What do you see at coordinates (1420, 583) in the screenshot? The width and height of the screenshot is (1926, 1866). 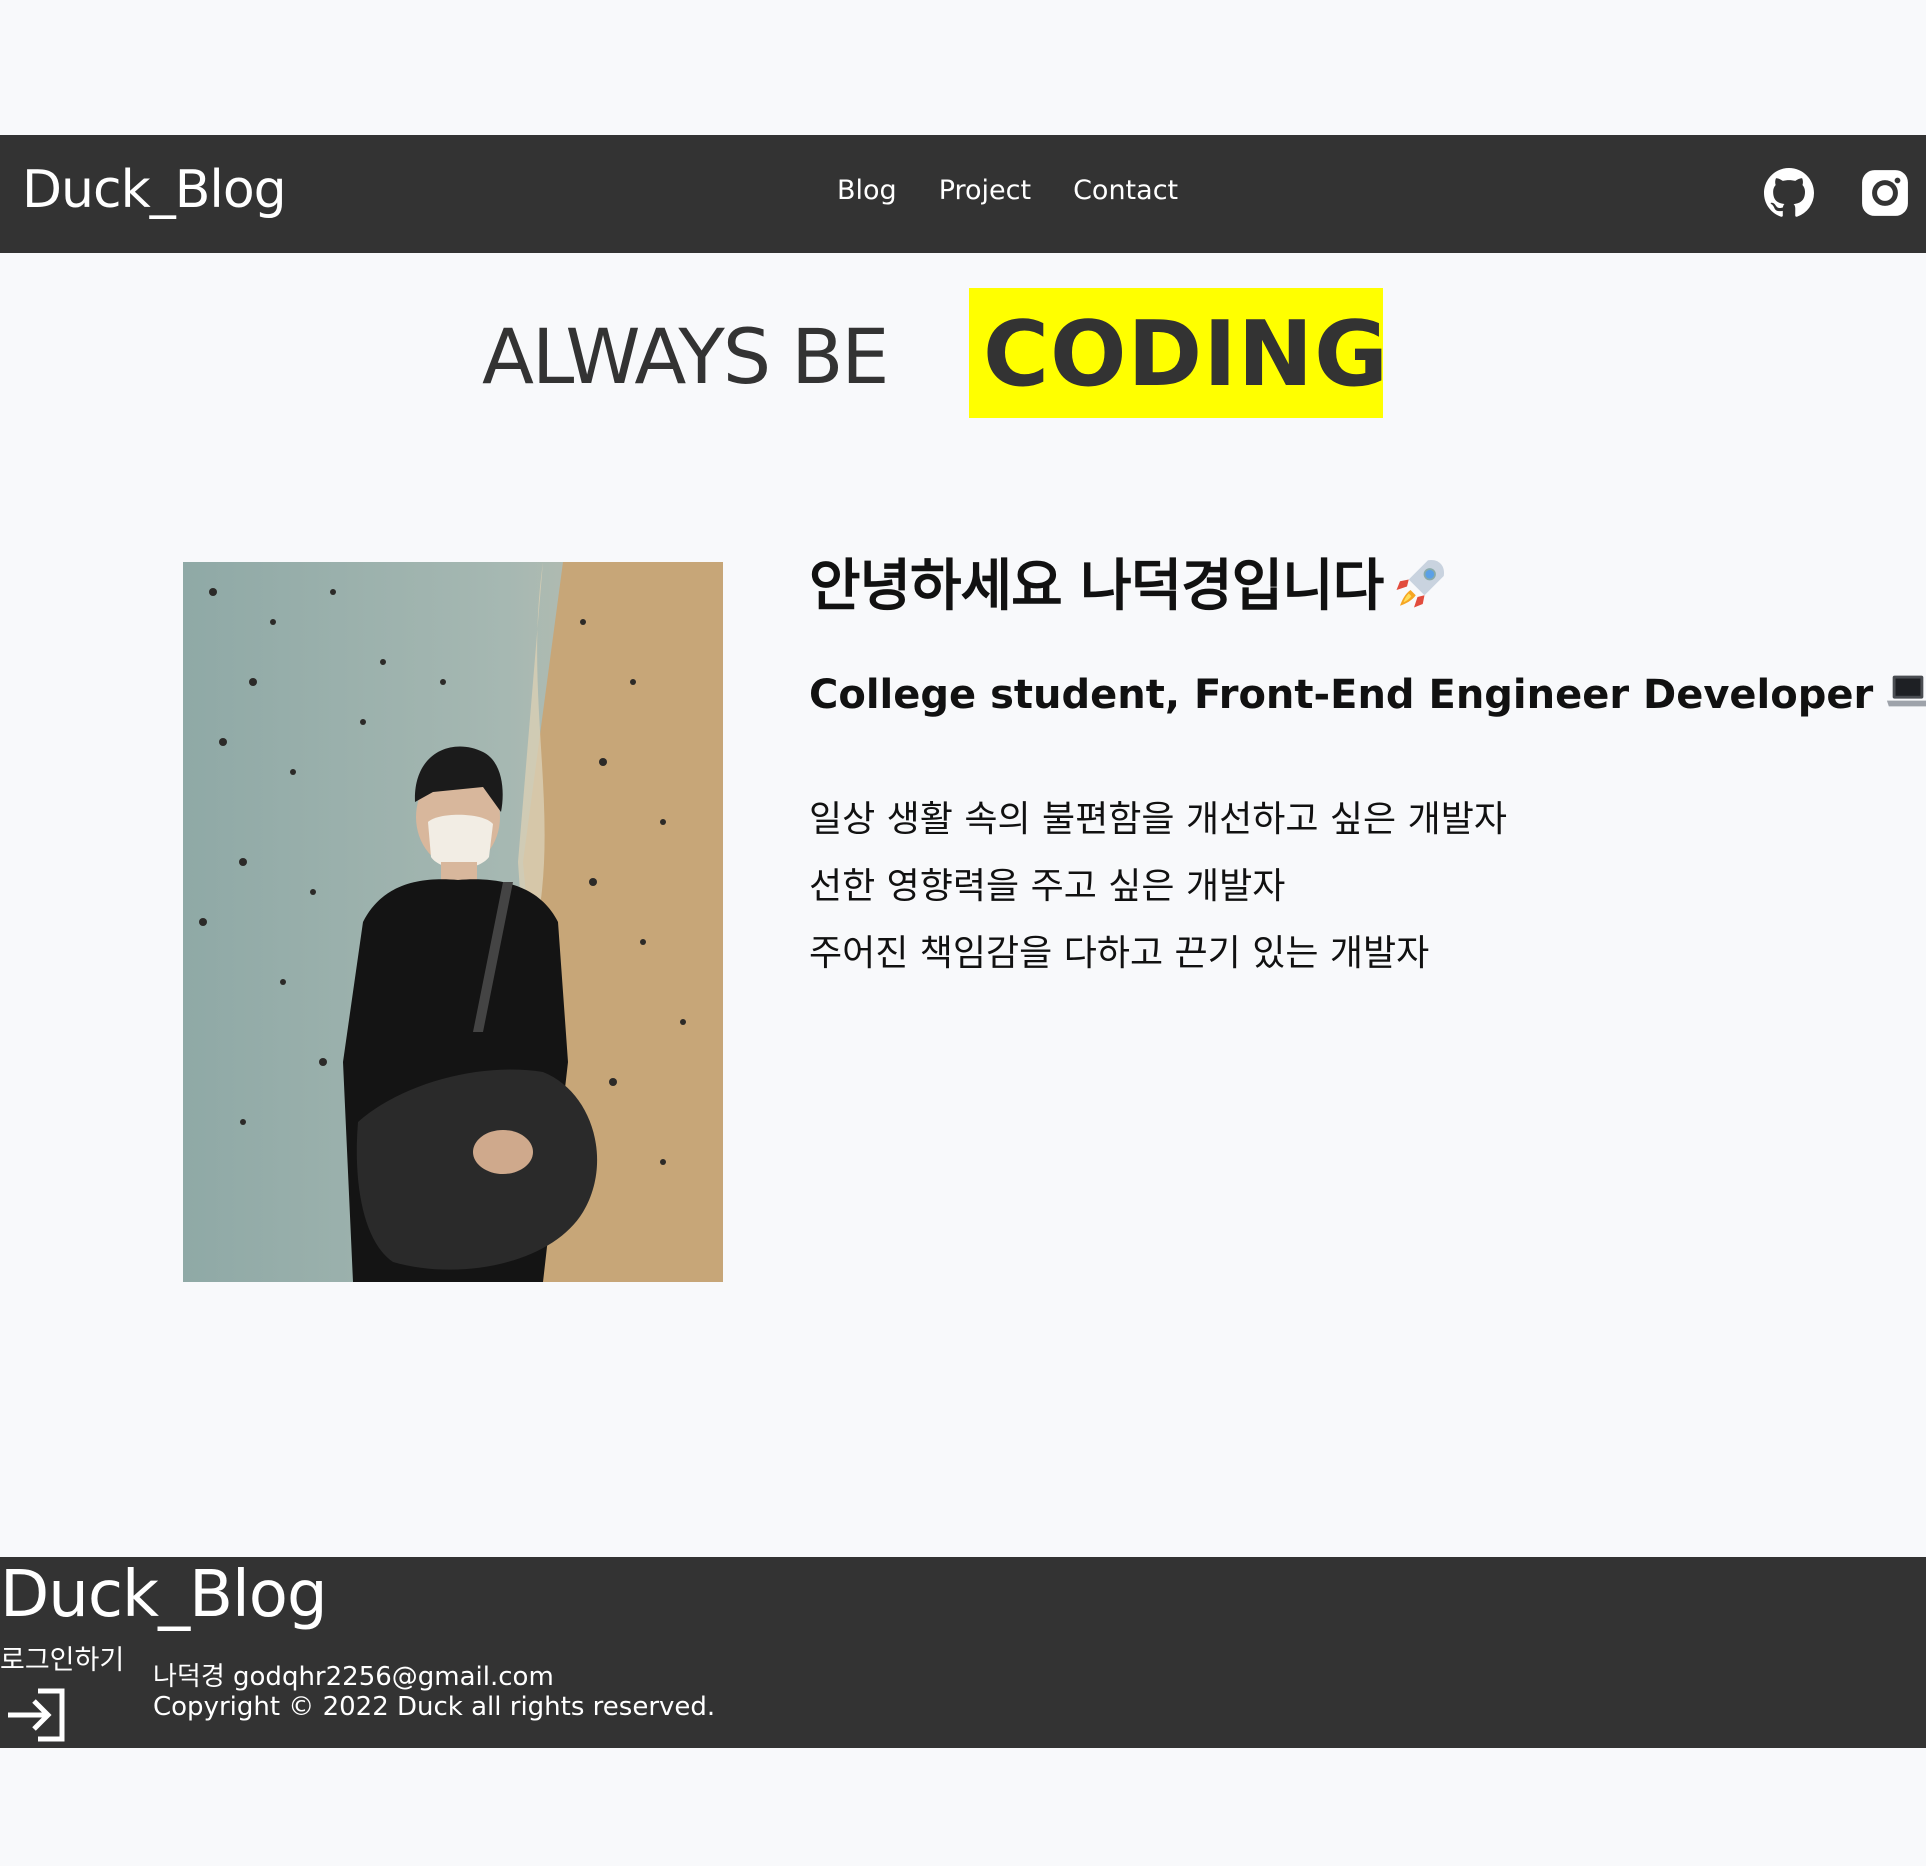 I see `rocket-icon` at bounding box center [1420, 583].